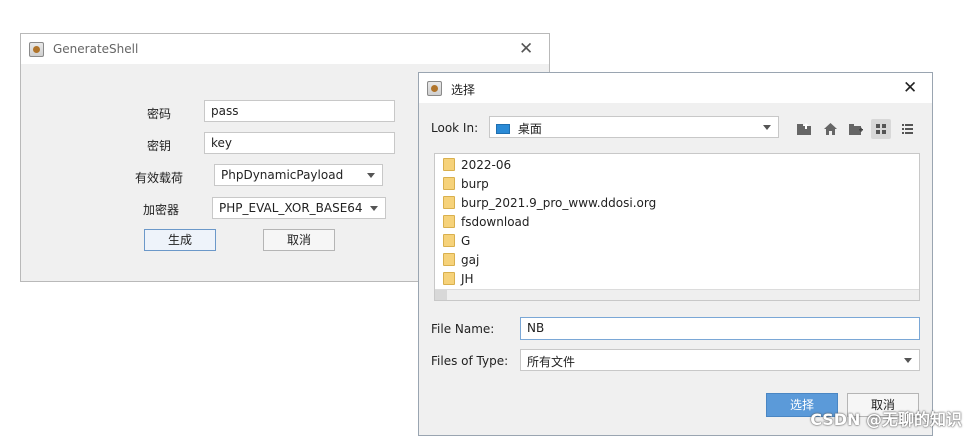 This screenshot has width=976, height=436. What do you see at coordinates (299, 111) in the screenshot?
I see `password-field: pass` at bounding box center [299, 111].